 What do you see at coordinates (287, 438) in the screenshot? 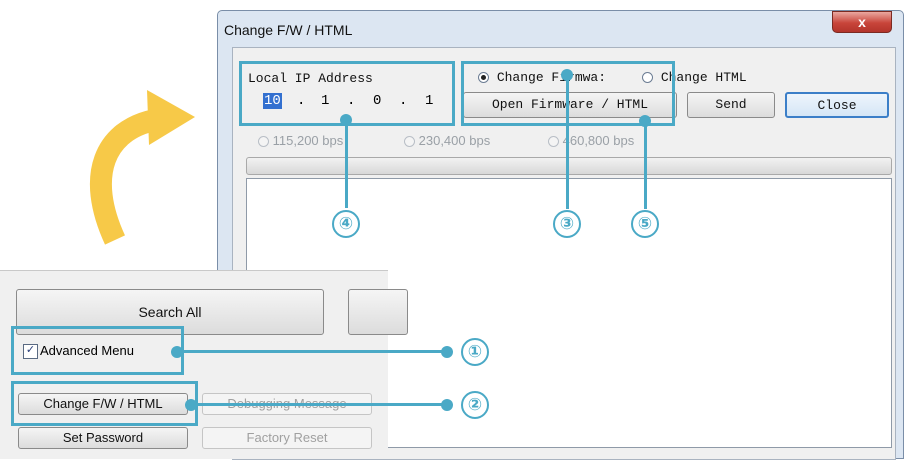
I see `factory-reset-button: Factory Reset` at bounding box center [287, 438].